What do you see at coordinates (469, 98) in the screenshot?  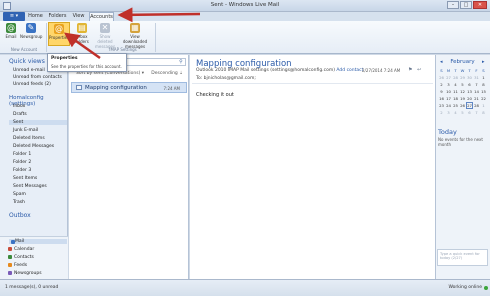 I see `calendar-day: 20` at bounding box center [469, 98].